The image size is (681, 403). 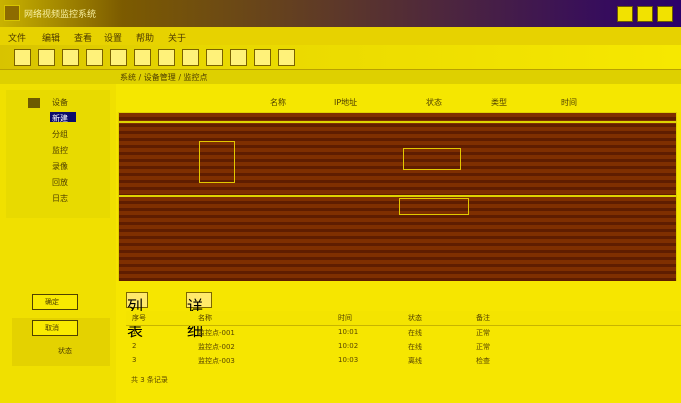 I want to click on table-row: 2 监控点-002 10:02 在线 正常, so click(x=403, y=346).